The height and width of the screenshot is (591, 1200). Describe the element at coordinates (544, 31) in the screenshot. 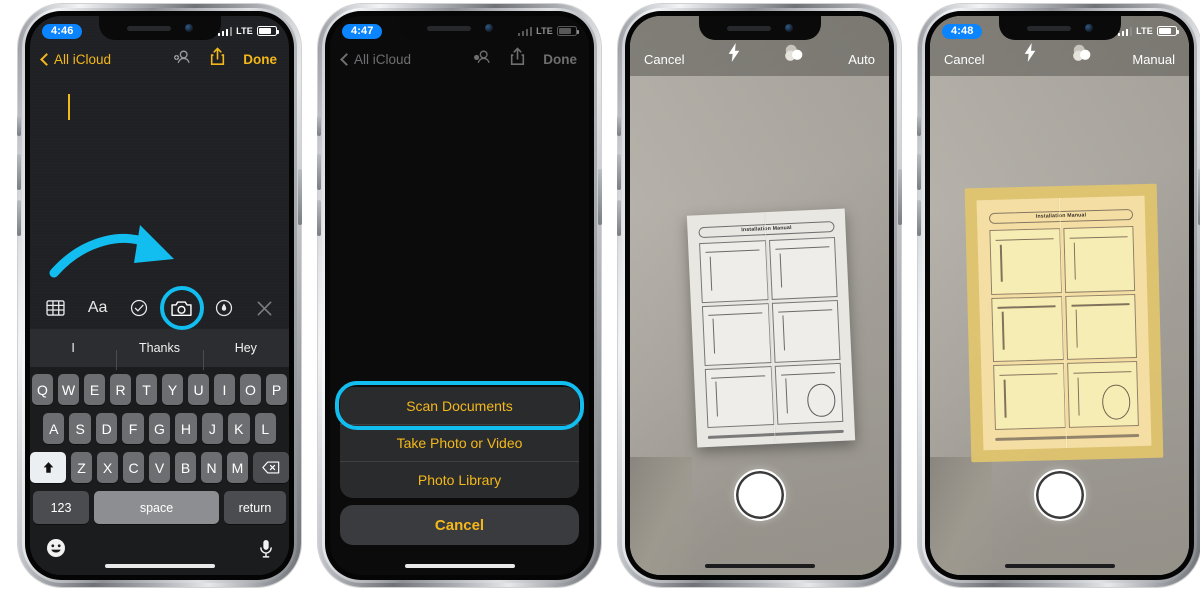

I see `network-type-label: LTE` at that location.